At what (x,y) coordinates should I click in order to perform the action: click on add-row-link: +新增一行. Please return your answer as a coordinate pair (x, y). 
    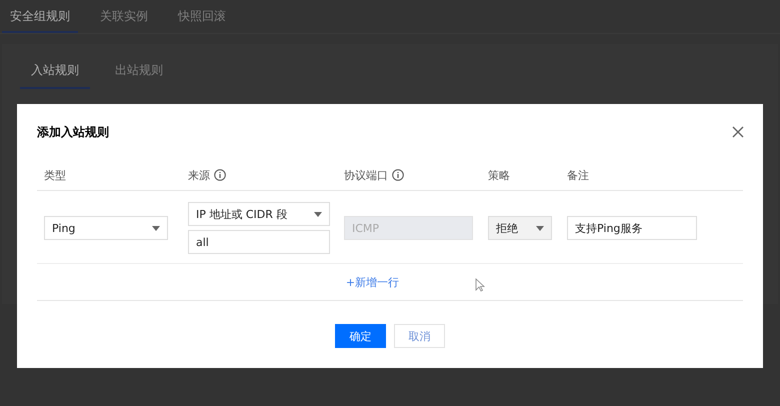
    Looking at the image, I should click on (373, 282).